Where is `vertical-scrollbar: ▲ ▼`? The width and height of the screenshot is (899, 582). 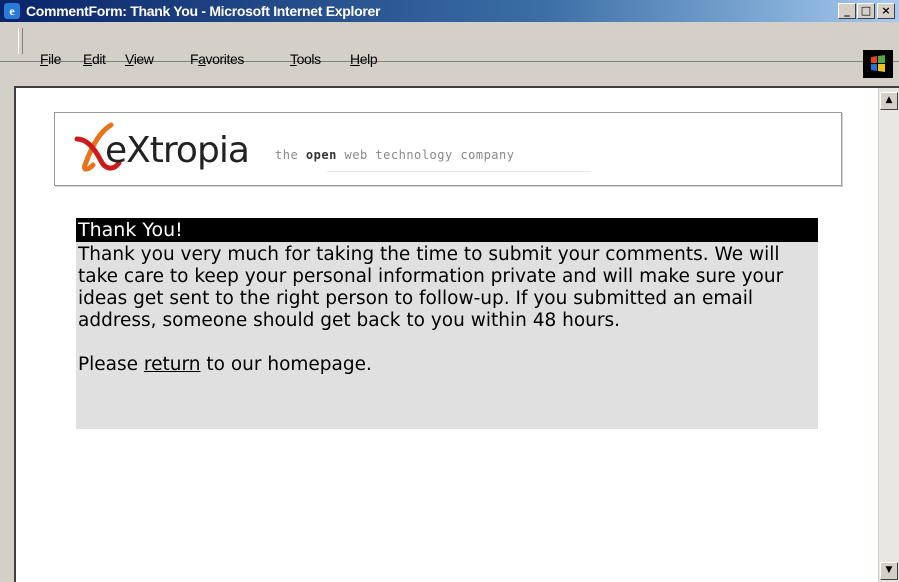
vertical-scrollbar: ▲ ▼ is located at coordinates (888, 335).